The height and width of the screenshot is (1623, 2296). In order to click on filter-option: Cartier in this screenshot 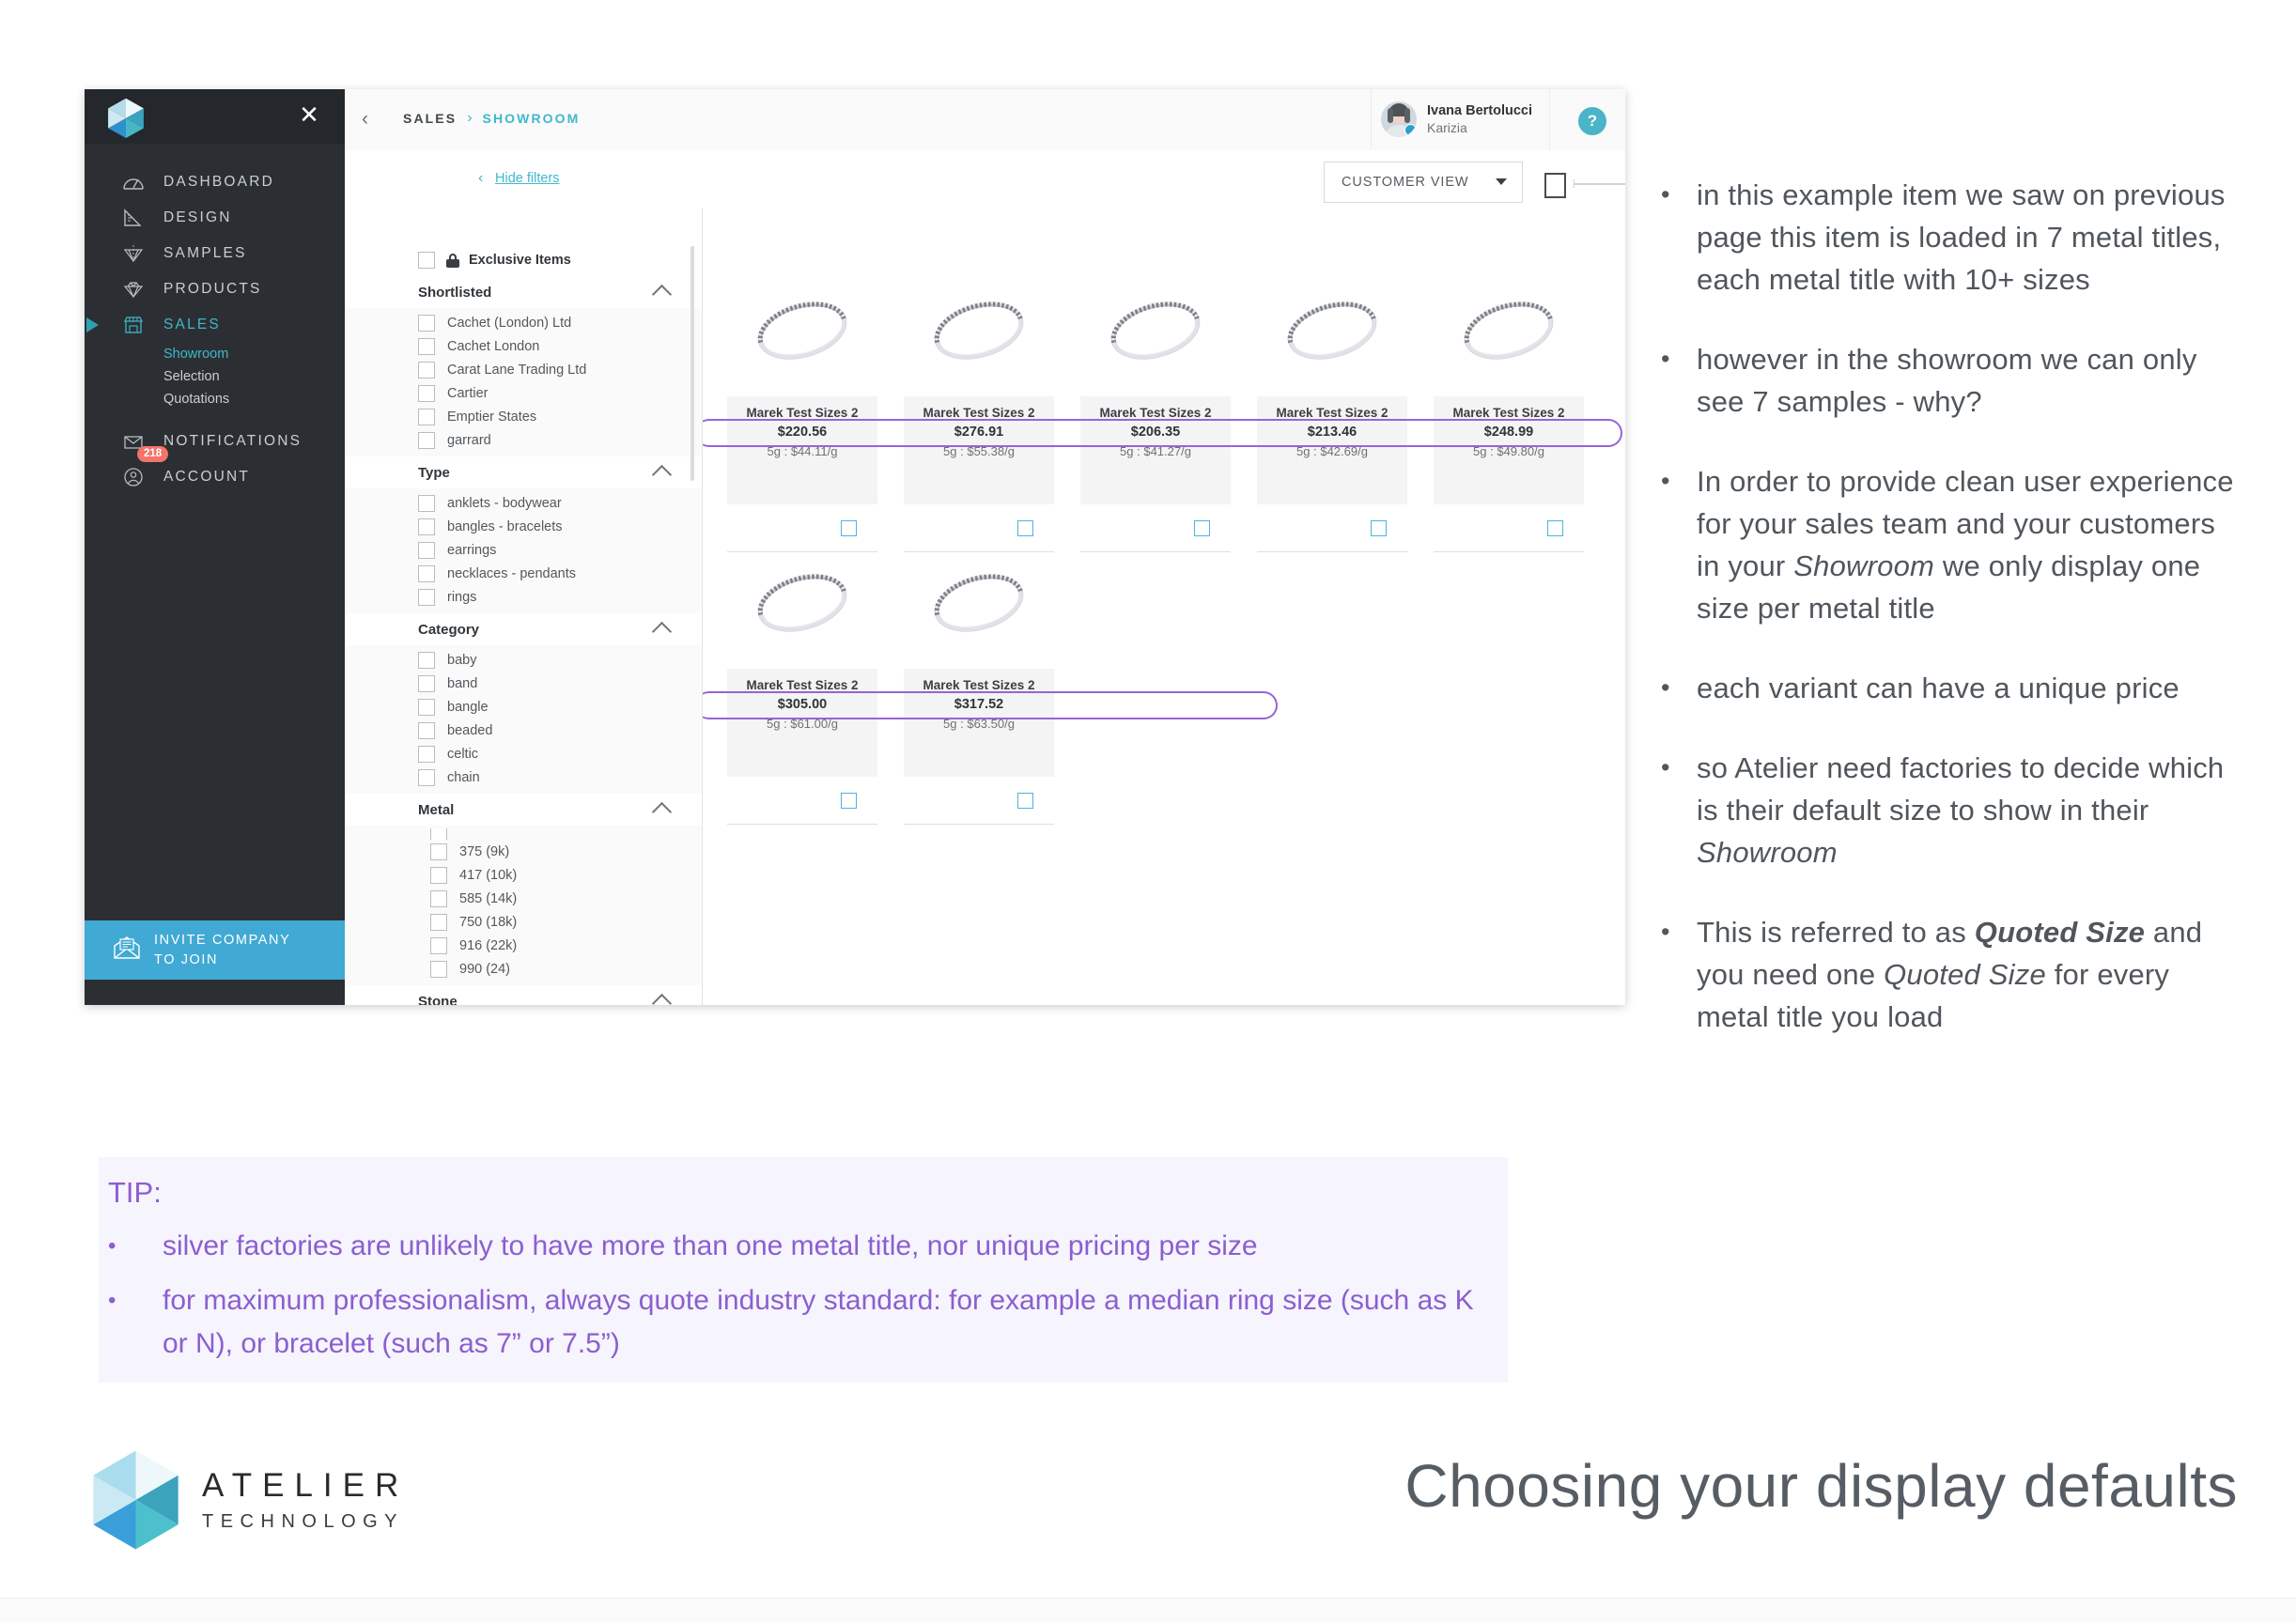, I will do `click(523, 393)`.